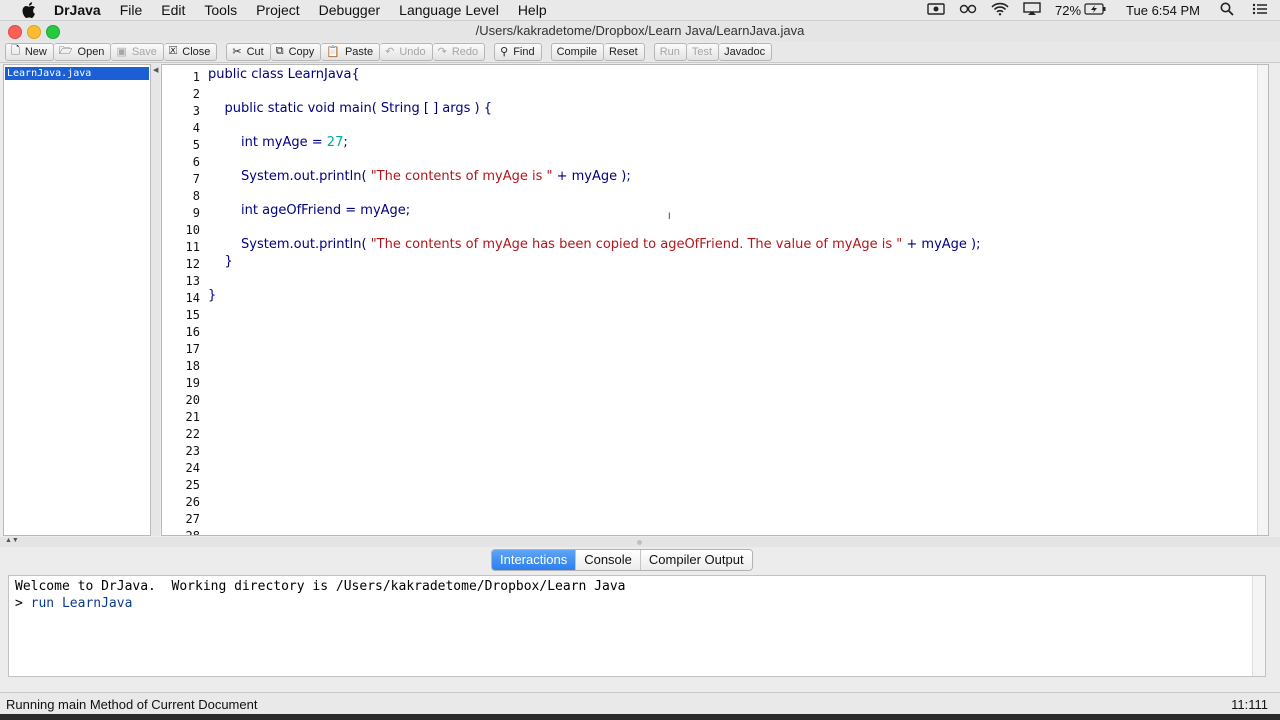 The image size is (1280, 720). What do you see at coordinates (131, 10) in the screenshot?
I see `menu-file: File` at bounding box center [131, 10].